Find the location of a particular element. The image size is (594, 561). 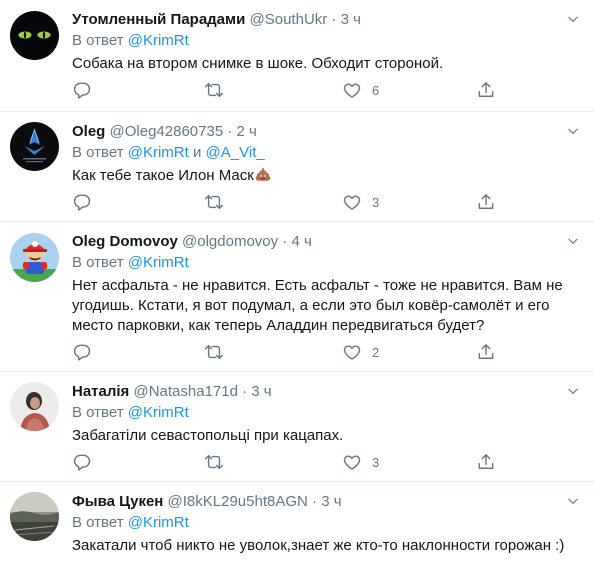

tweet-header: Наталія @Natasha171d · 3 ч is located at coordinates (326, 392).